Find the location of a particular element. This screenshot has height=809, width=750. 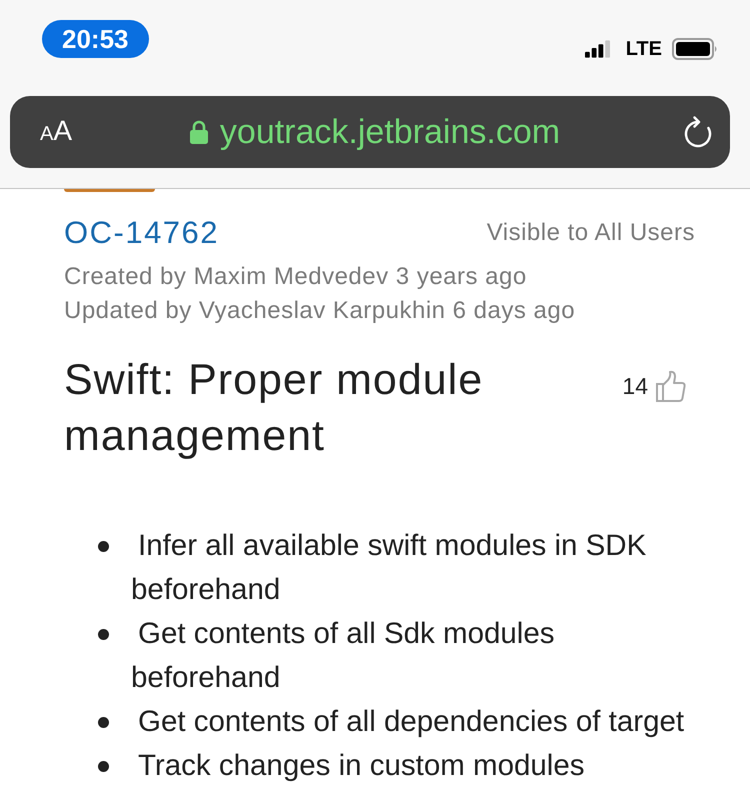

created-info: Created by Maxim Medvedev 3 years ago is located at coordinates (296, 277).